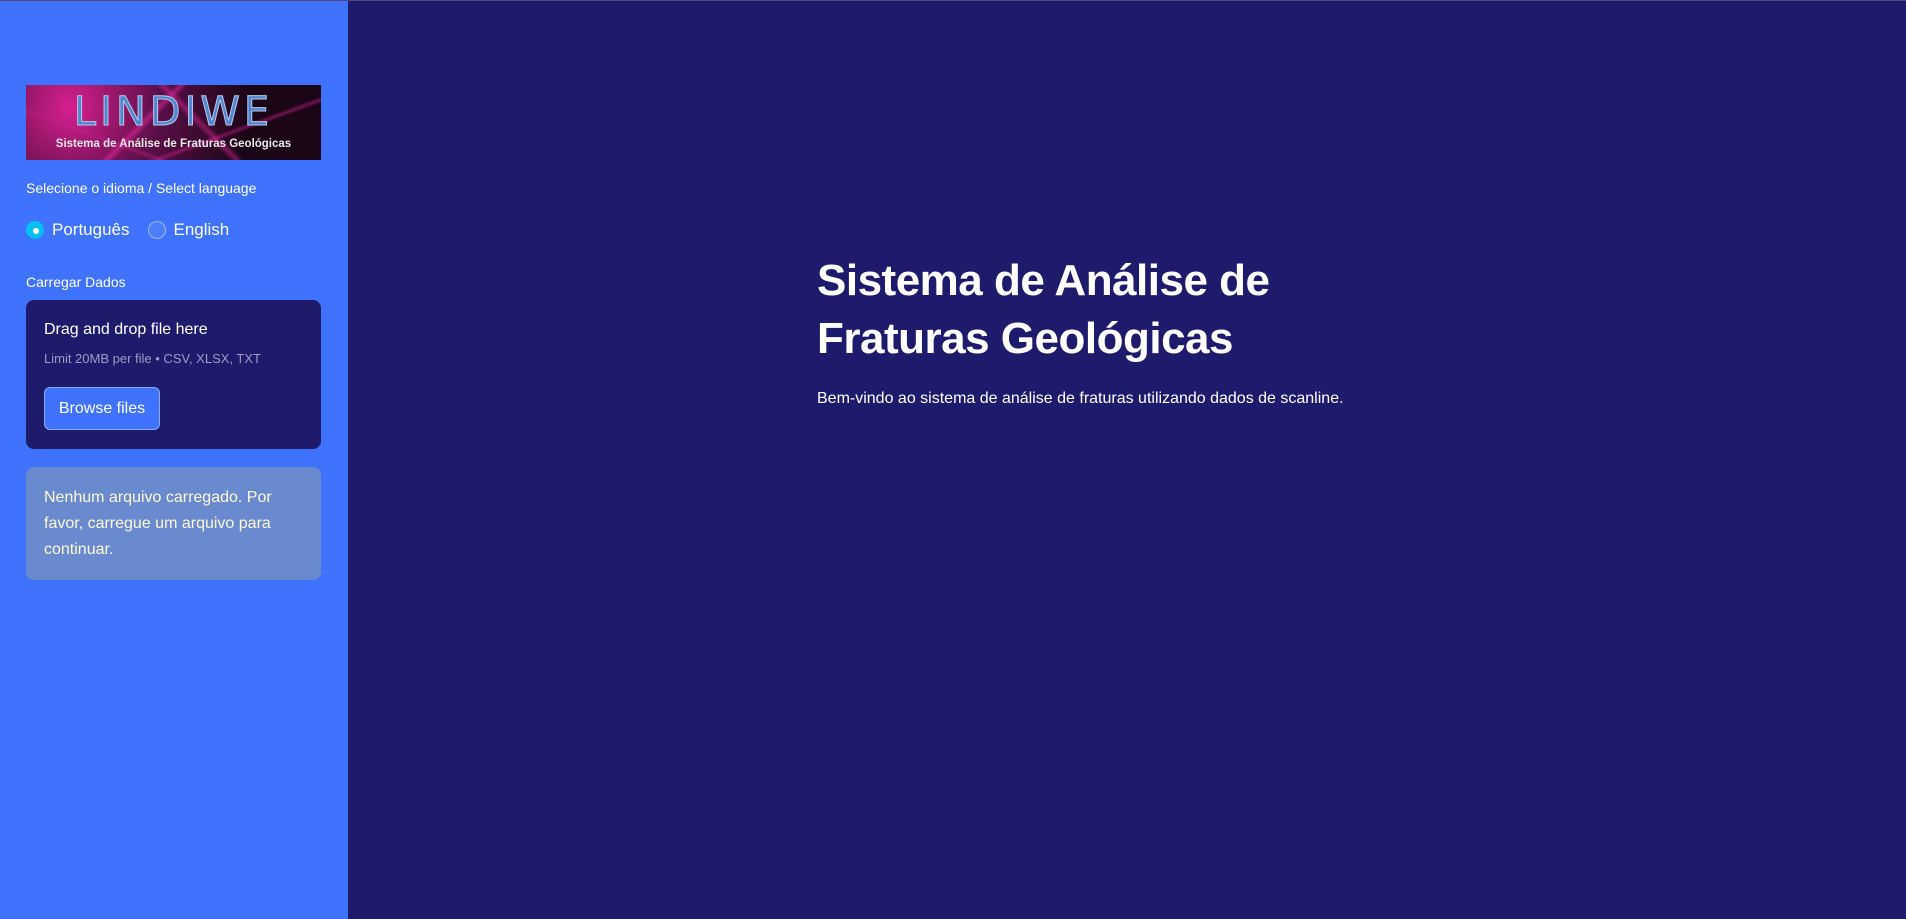 The image size is (1906, 919). Describe the element at coordinates (152, 358) in the screenshot. I see `dropzone-limit: Limit 20MB per file • CSV, XLSX, TXT` at that location.